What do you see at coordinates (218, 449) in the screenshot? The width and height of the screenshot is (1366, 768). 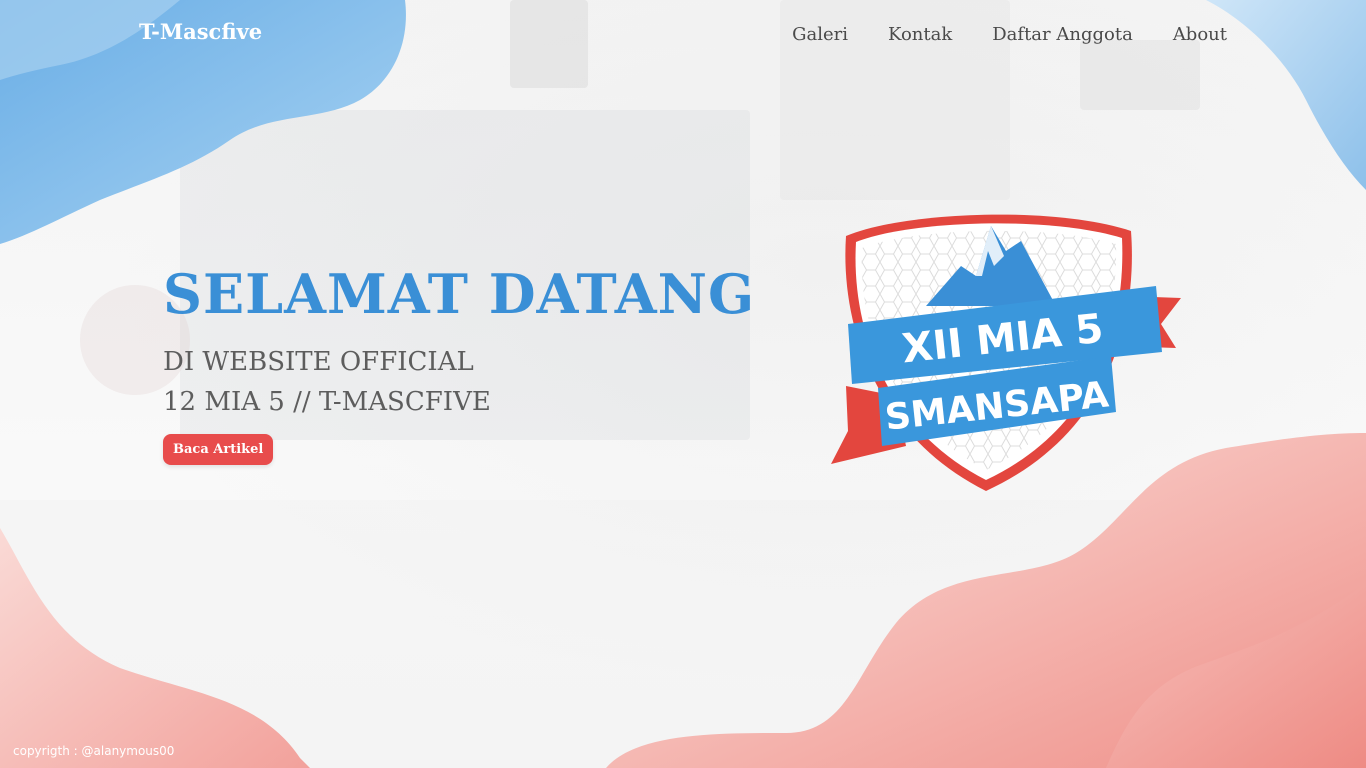 I see `read-article-button: Baca Artikel` at bounding box center [218, 449].